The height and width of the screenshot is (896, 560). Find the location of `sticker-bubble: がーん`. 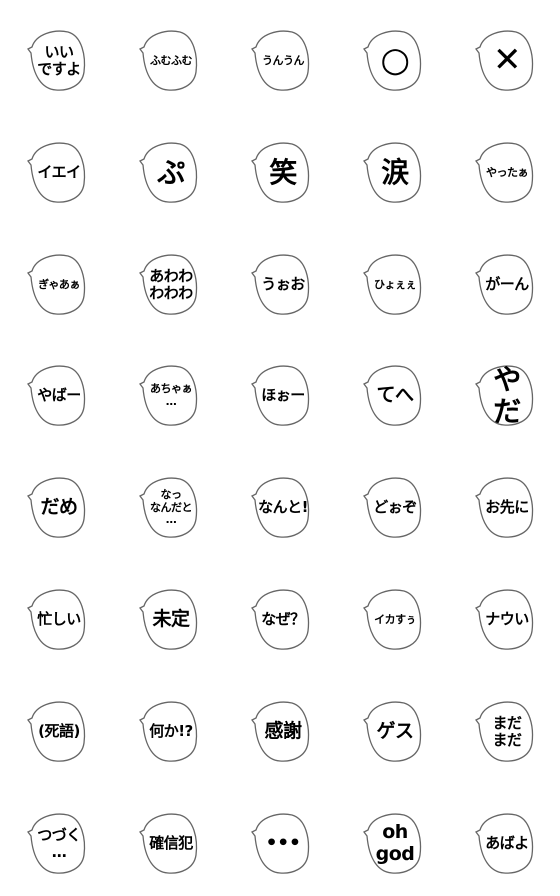

sticker-bubble: がーん is located at coordinates (504, 284).